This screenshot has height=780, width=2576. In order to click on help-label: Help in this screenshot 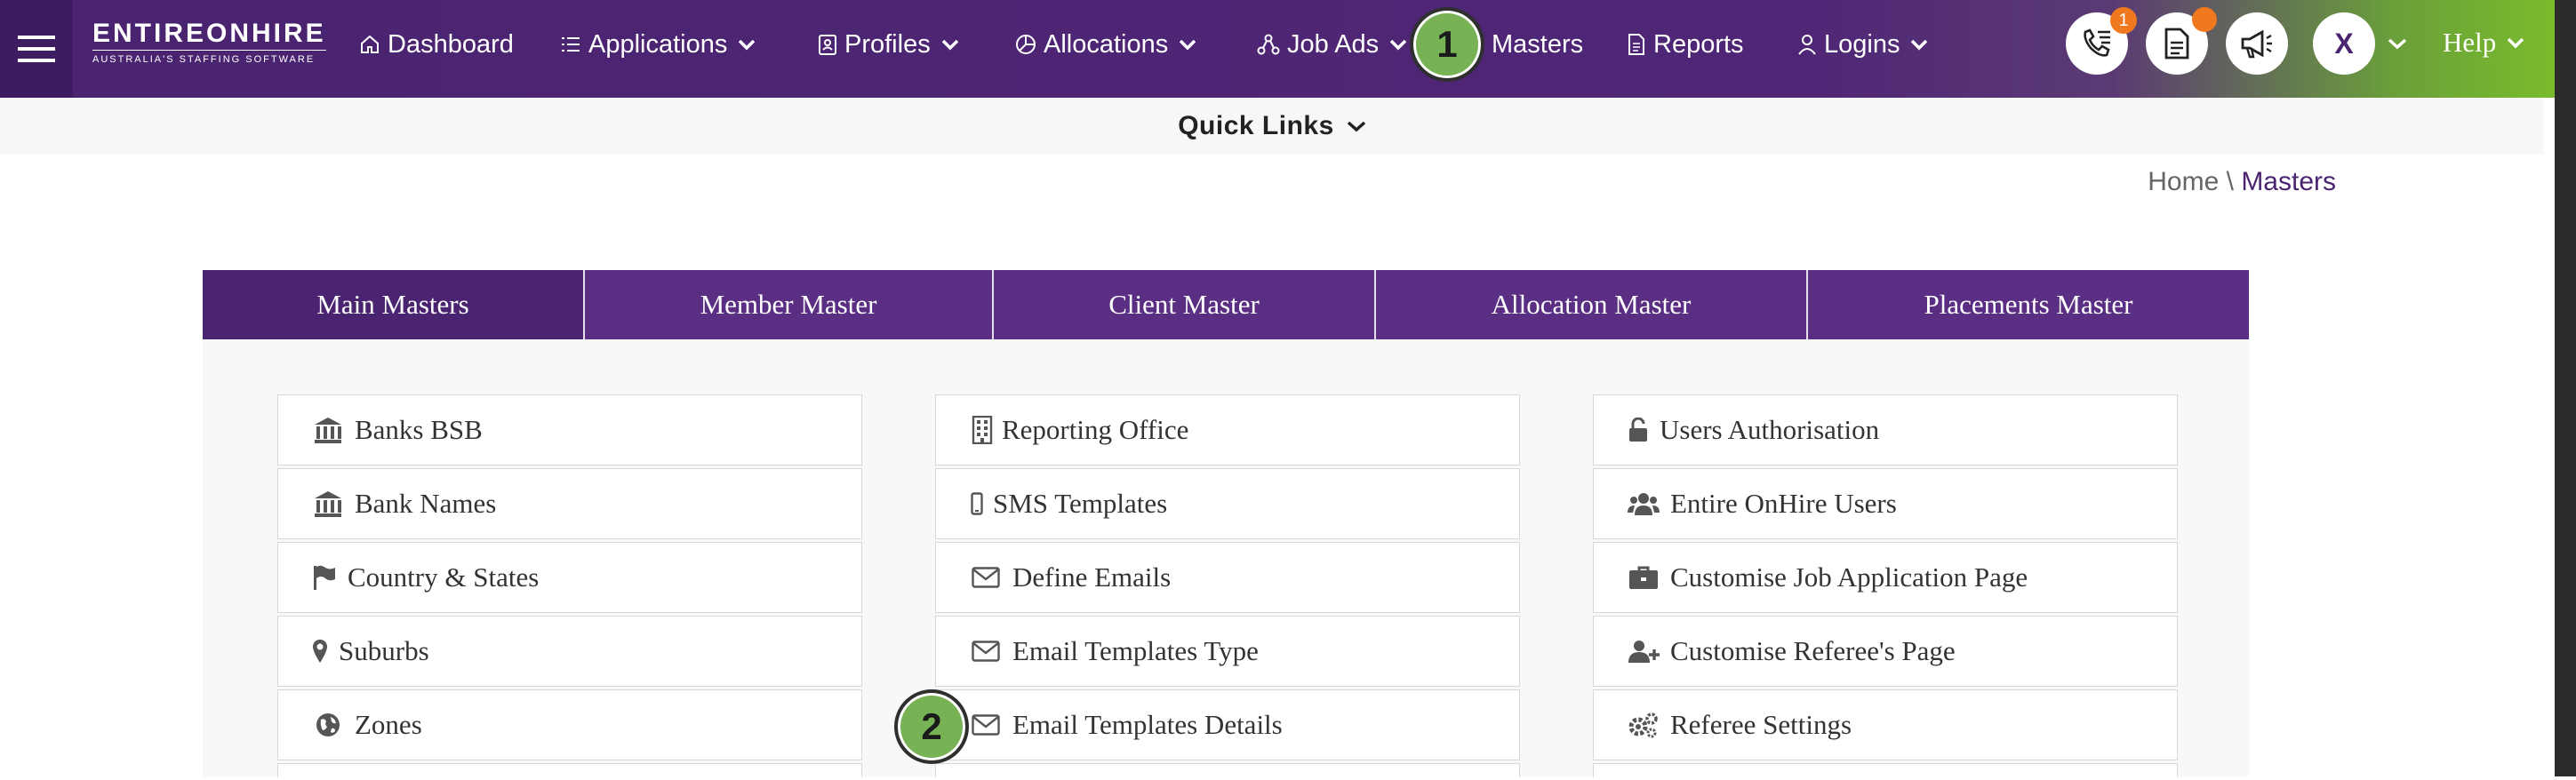, I will do `click(2470, 42)`.